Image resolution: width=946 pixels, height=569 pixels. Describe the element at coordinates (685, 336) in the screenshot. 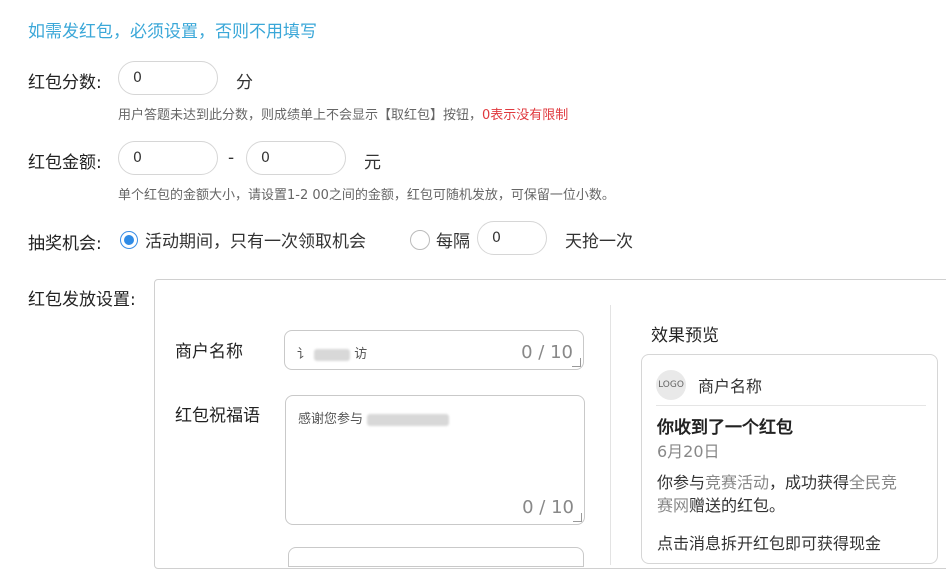

I see `preview-title: 效果预览` at that location.